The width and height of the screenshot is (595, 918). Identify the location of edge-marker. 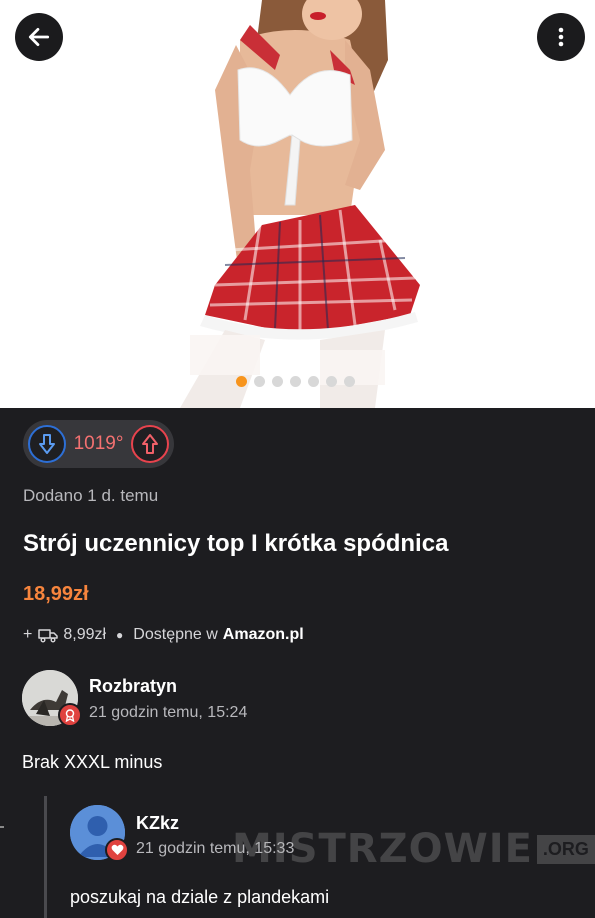
(2, 827).